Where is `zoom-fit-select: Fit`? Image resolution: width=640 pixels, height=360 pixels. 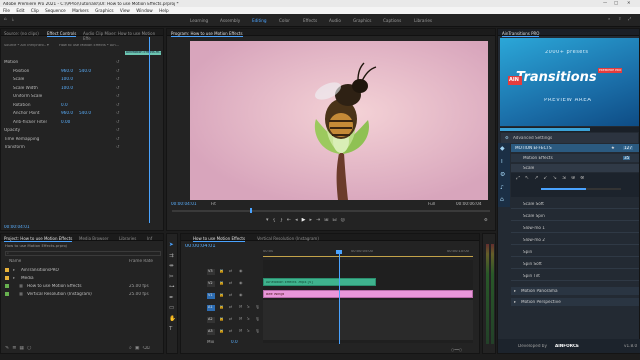
zoom-fit-select: Fit is located at coordinates (213, 204).